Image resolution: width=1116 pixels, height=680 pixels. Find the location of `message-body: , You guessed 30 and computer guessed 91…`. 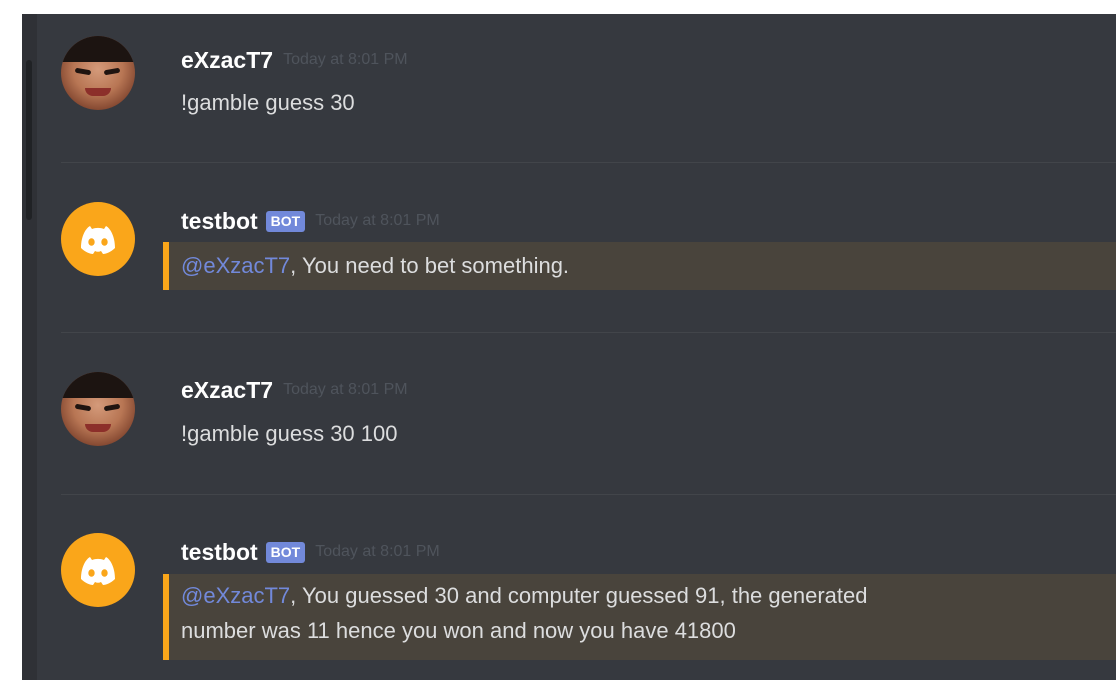

message-body: , You guessed 30 and computer guessed 91… is located at coordinates (579, 595).